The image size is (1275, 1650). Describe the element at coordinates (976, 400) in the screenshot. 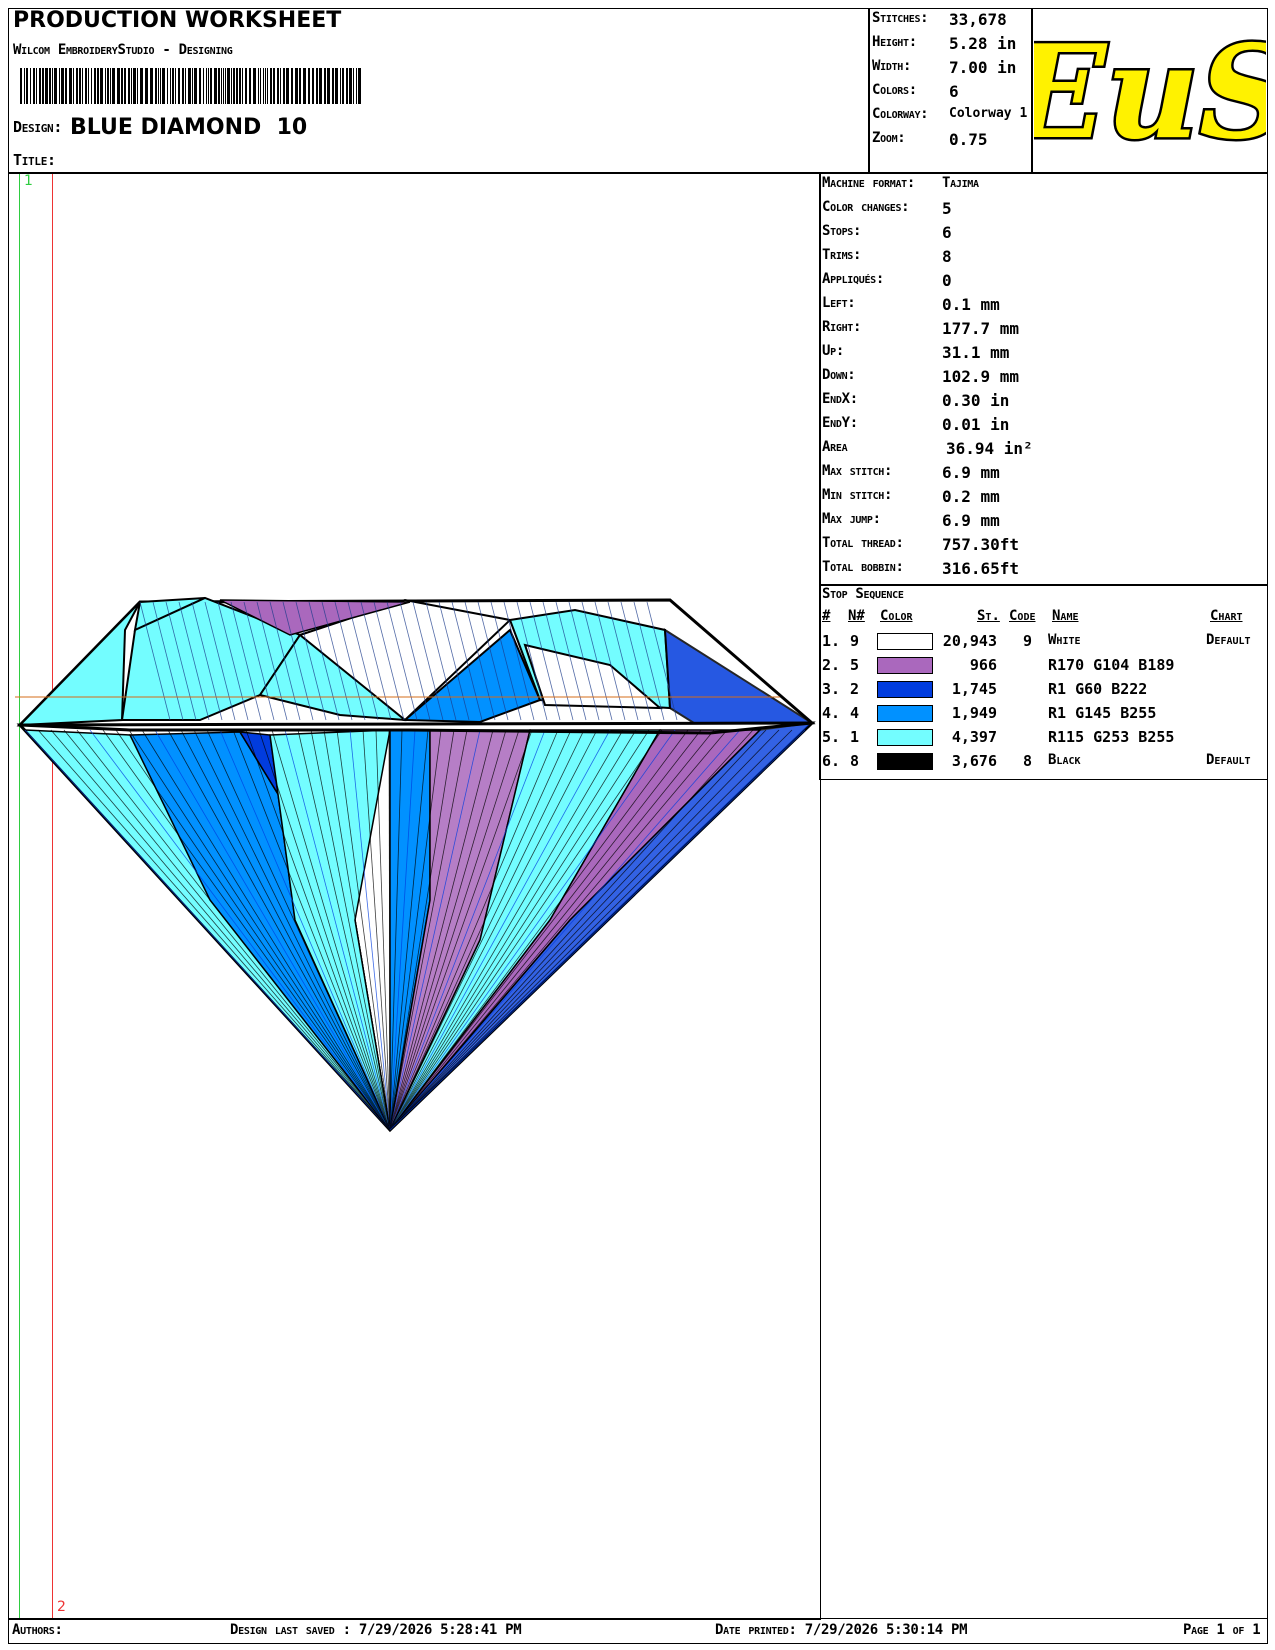

I see `stat-value-endx: 0.30 in` at that location.